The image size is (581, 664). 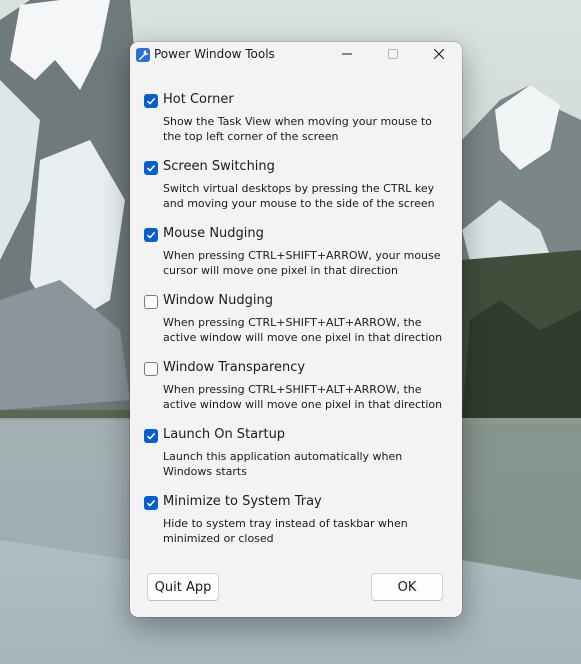 I want to click on option-label: Launch On Startup, so click(x=224, y=434).